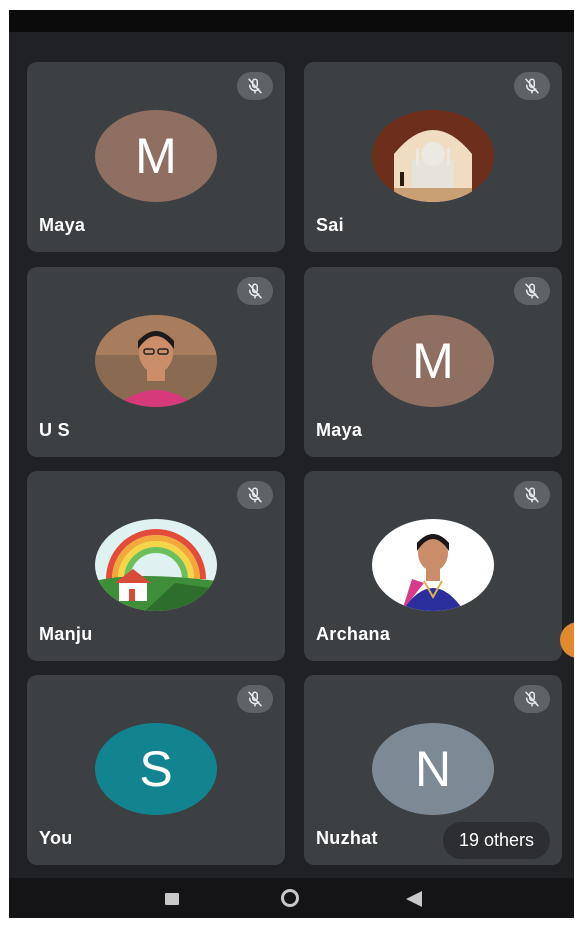  What do you see at coordinates (414, 899) in the screenshot?
I see `triangle-back-icon` at bounding box center [414, 899].